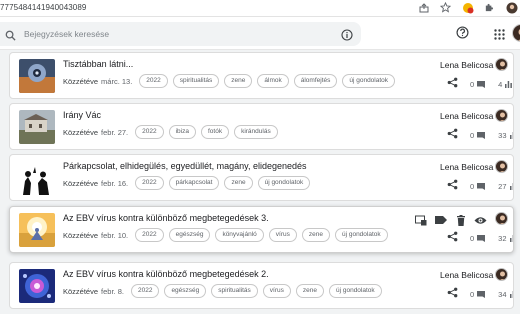  I want to click on browser-url-bar: 7775484141940043089, so click(260, 8).